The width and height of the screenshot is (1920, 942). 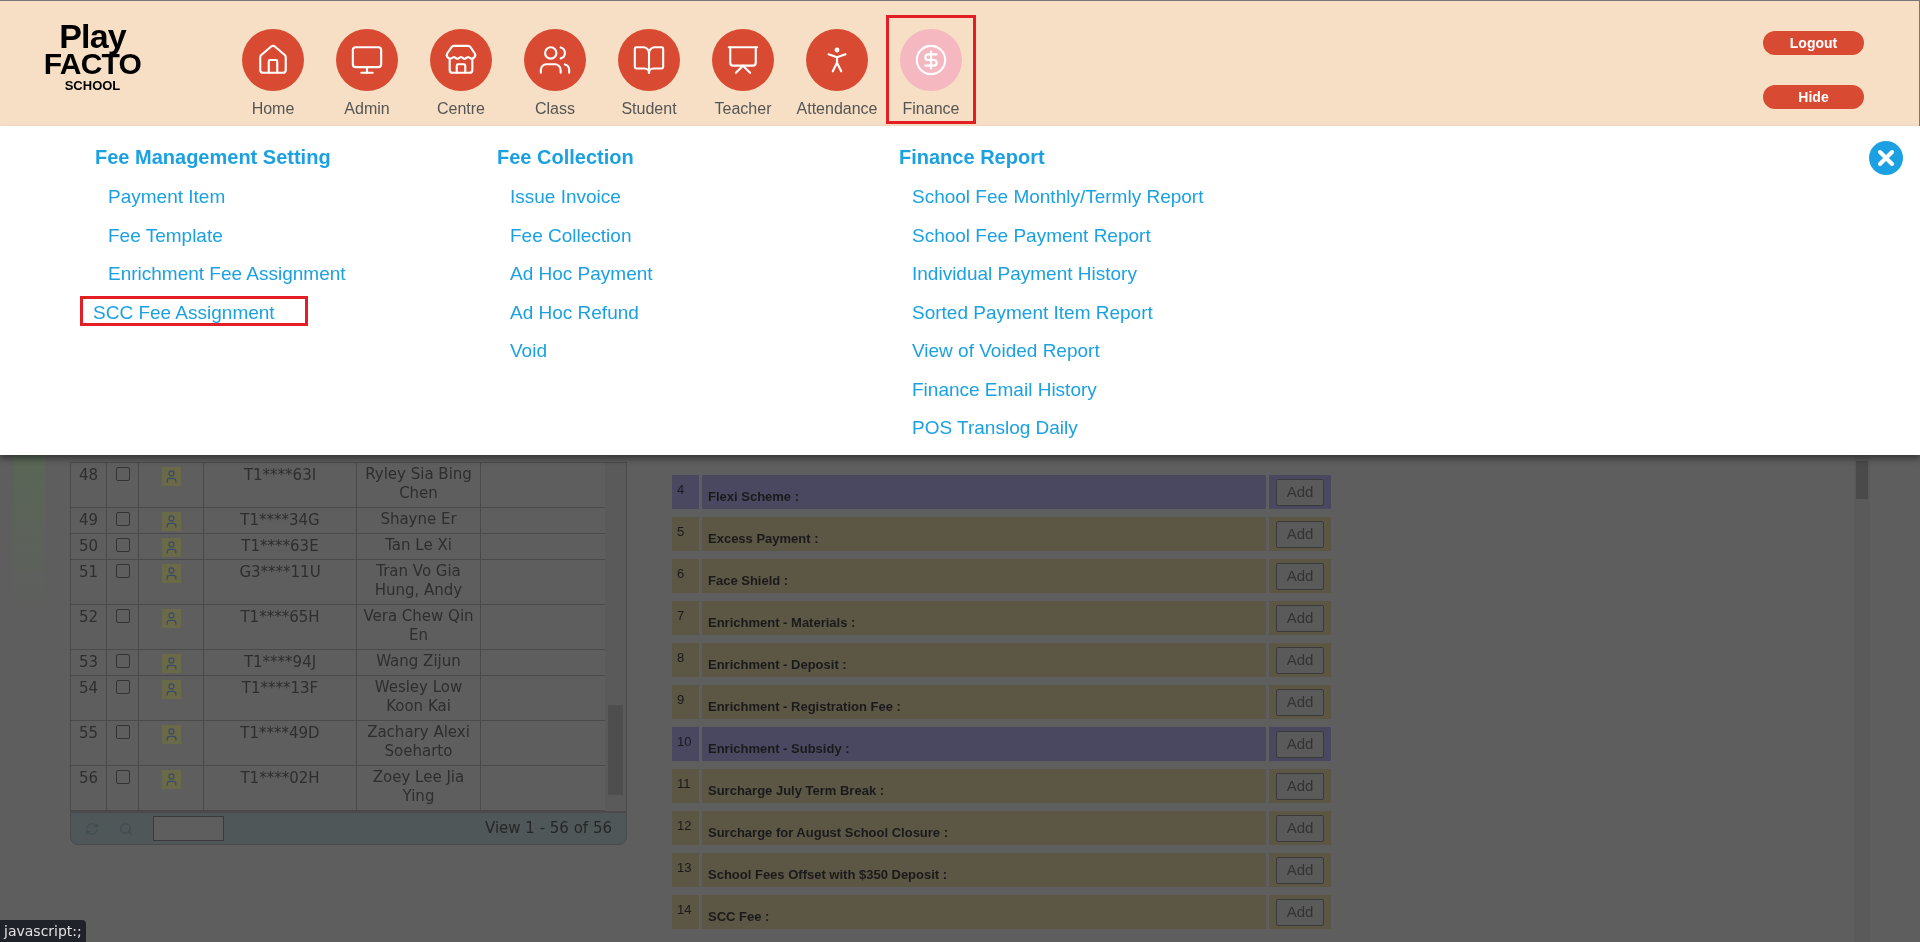 What do you see at coordinates (1031, 233) in the screenshot?
I see `menu-link: School Fee Payment Report` at bounding box center [1031, 233].